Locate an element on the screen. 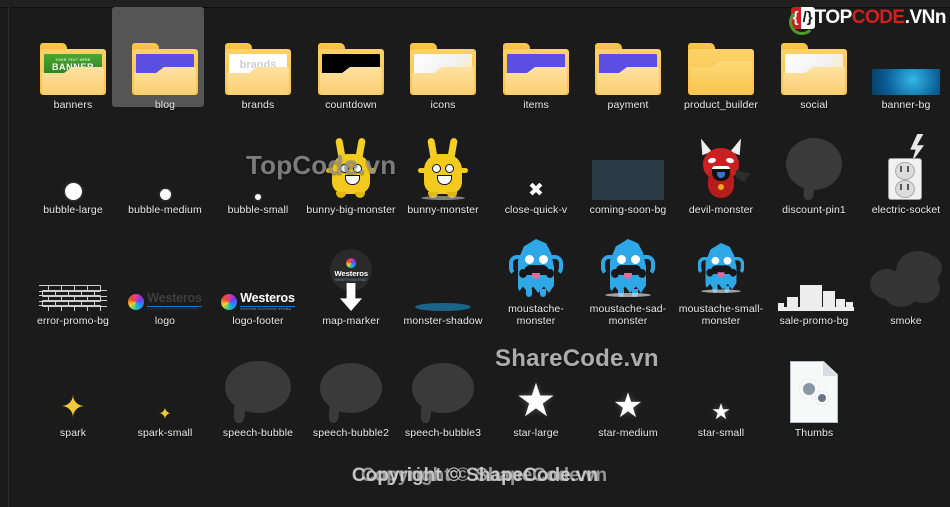 The image size is (950, 507). file-item-electric-socket: electric-socket is located at coordinates (904, 167).